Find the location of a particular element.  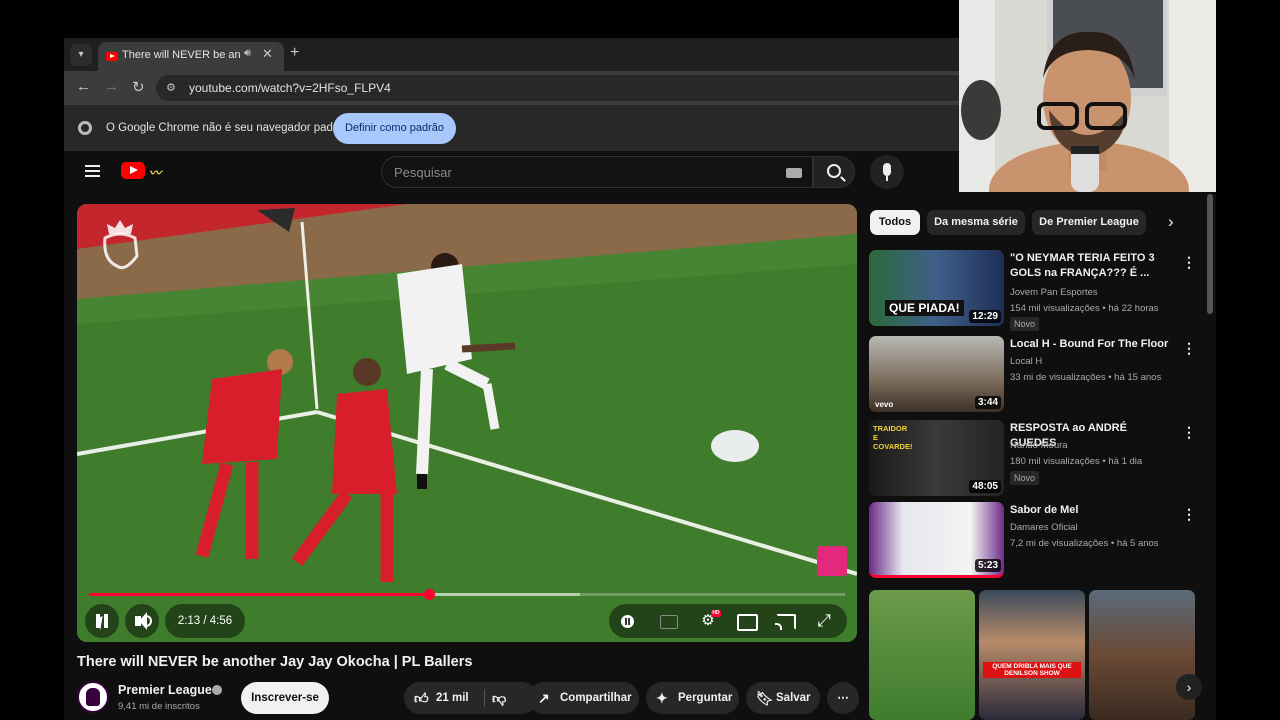

recommendation-meta: 33 mi de visualizações • há 15 anos is located at coordinates (1086, 377).